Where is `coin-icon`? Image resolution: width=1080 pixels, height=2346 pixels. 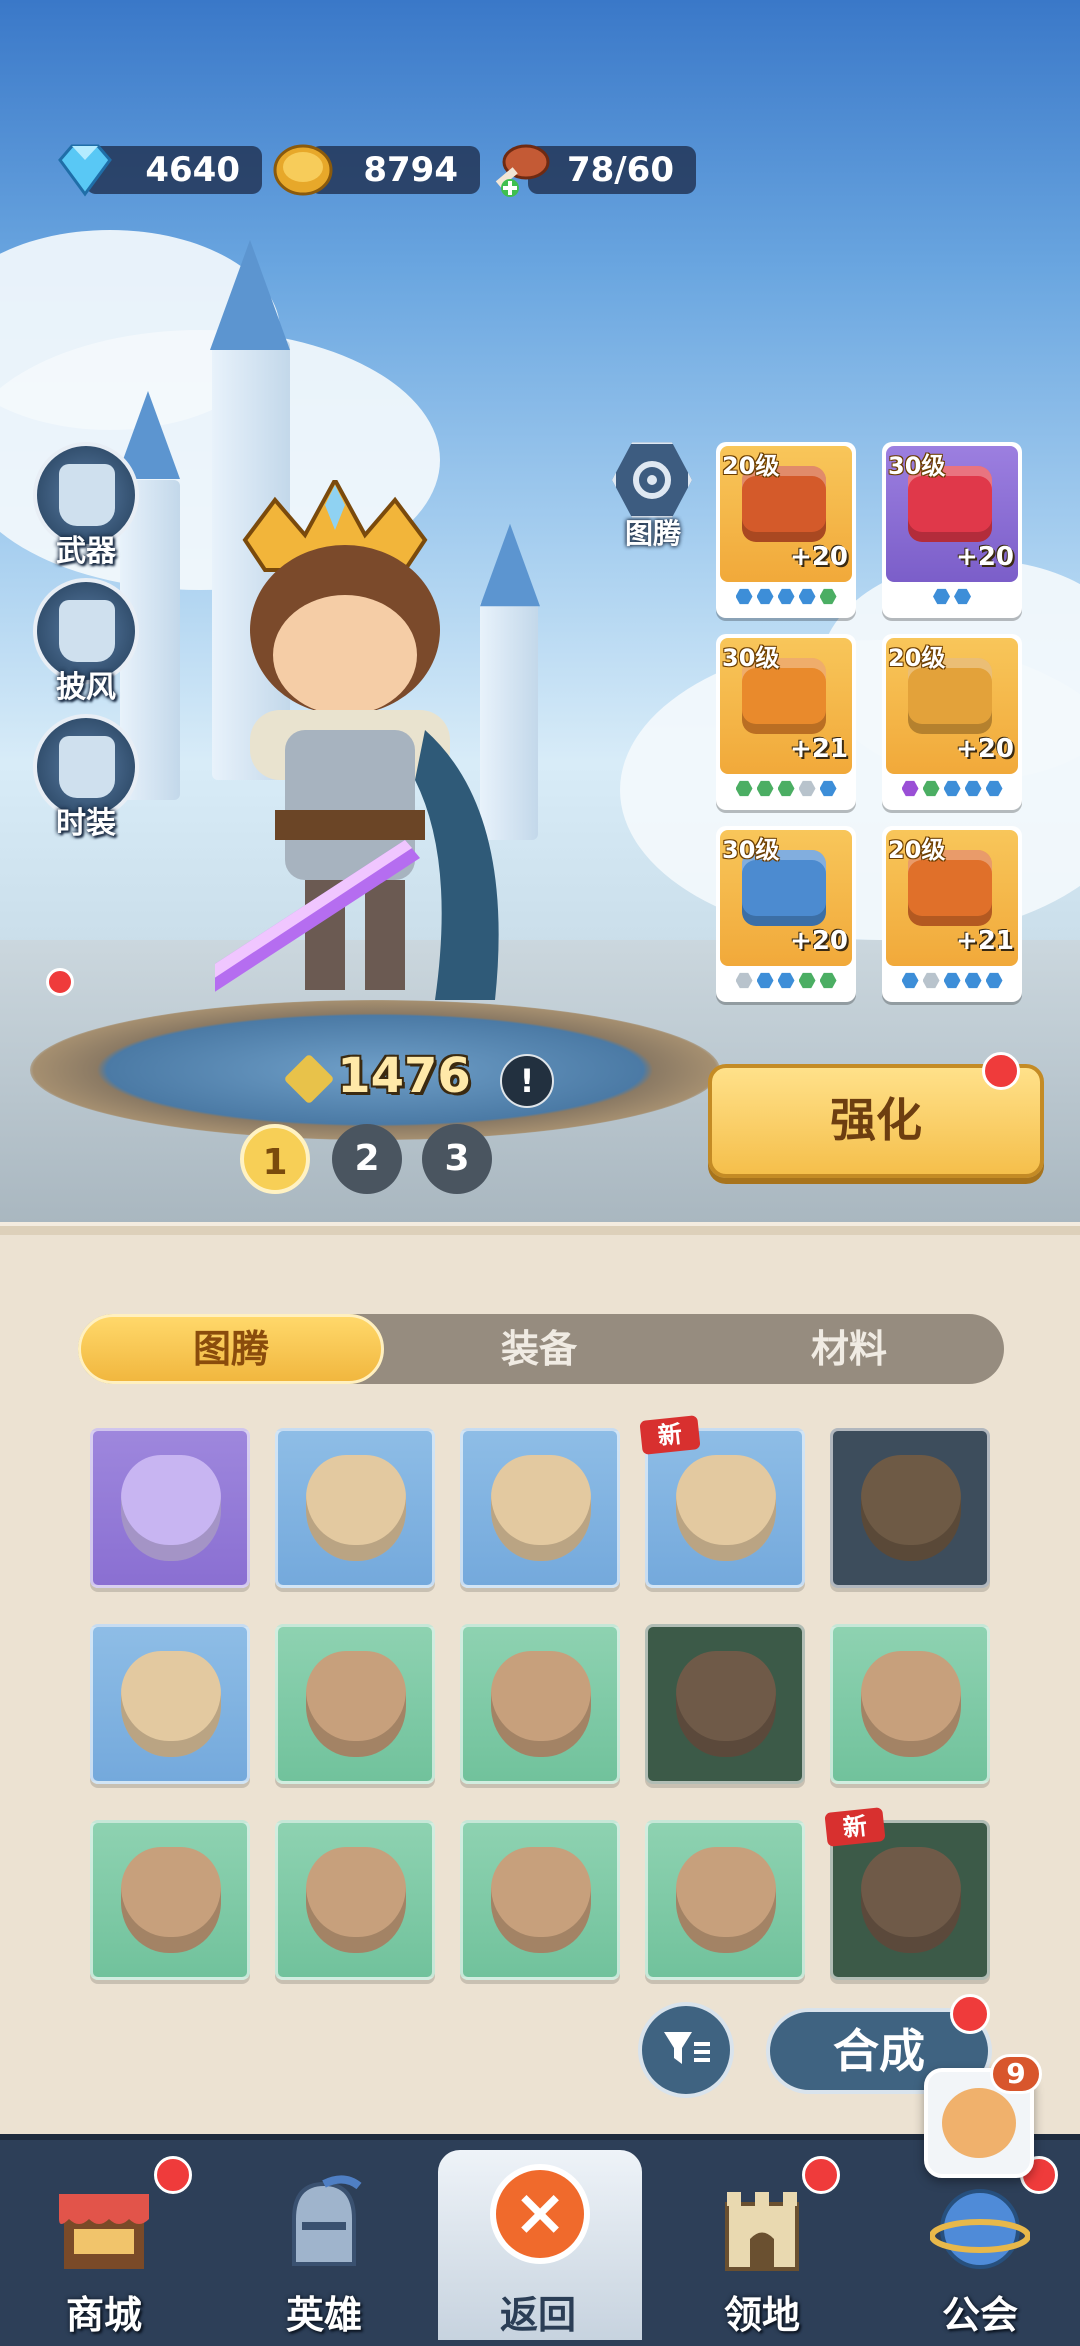 coin-icon is located at coordinates (303, 170).